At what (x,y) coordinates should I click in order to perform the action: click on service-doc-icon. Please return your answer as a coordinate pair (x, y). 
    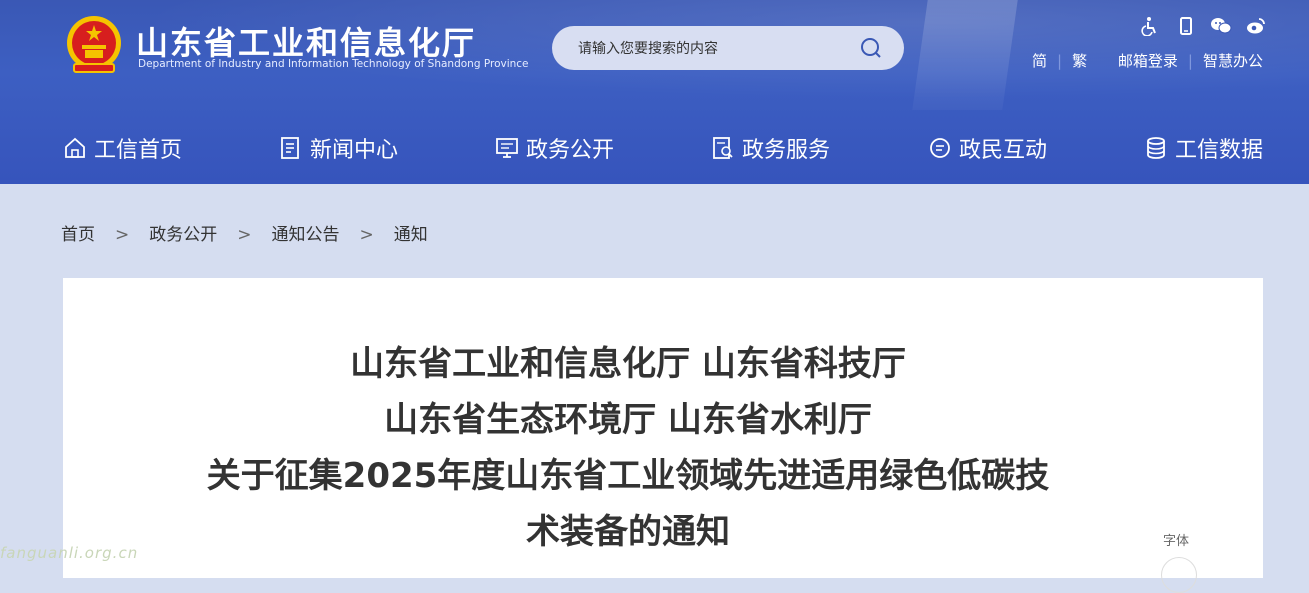
    Looking at the image, I should click on (723, 148).